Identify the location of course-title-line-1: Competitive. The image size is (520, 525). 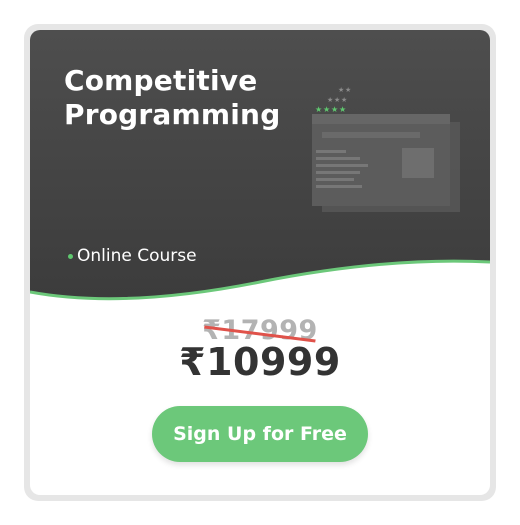
(161, 80).